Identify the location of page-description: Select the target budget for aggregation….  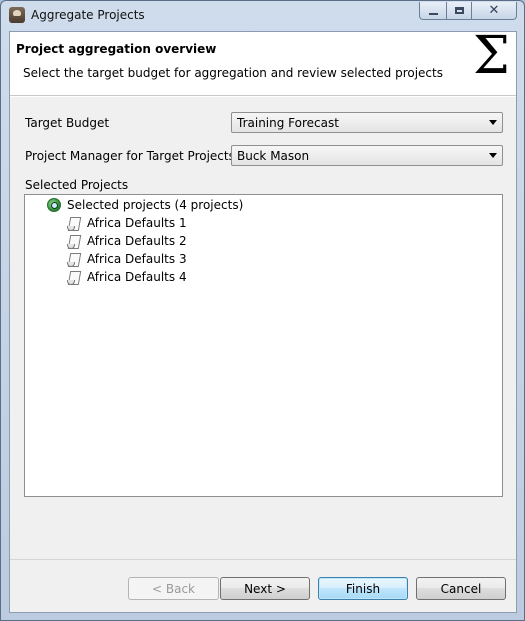
(233, 73).